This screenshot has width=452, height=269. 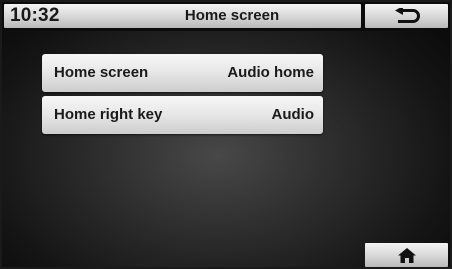 I want to click on menu-item-value: Audio, so click(x=293, y=114).